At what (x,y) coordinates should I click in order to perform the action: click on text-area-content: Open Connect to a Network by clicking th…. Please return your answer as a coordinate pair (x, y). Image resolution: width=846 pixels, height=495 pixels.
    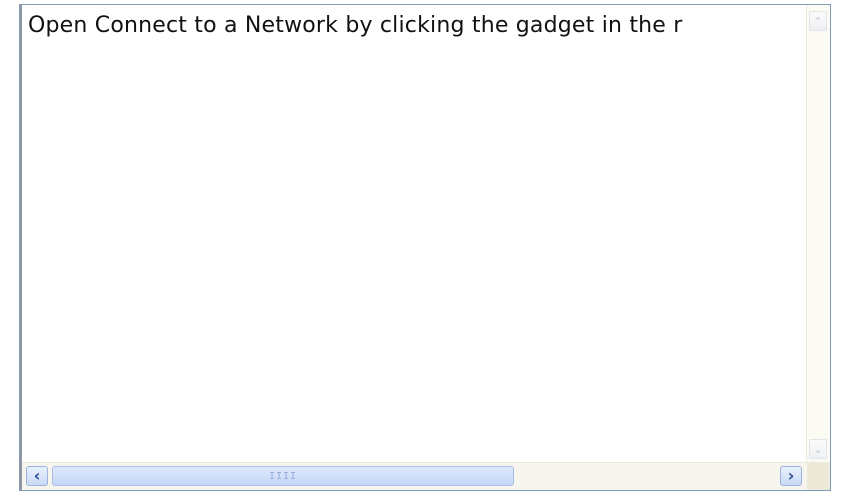
    Looking at the image, I should click on (417, 25).